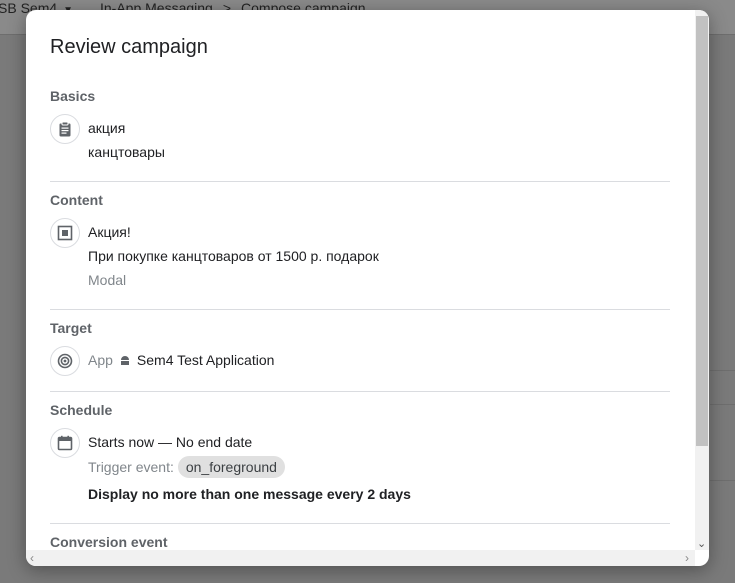 Image resolution: width=735 pixels, height=583 pixels. Describe the element at coordinates (107, 128) in the screenshot. I see `campaign-name: акция` at that location.